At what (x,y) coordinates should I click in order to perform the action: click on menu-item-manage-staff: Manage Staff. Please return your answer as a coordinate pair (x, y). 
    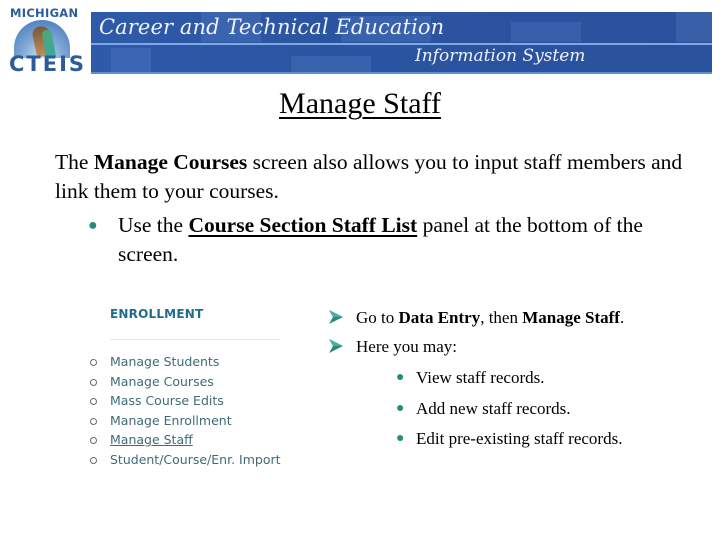
    Looking at the image, I should click on (184, 440).